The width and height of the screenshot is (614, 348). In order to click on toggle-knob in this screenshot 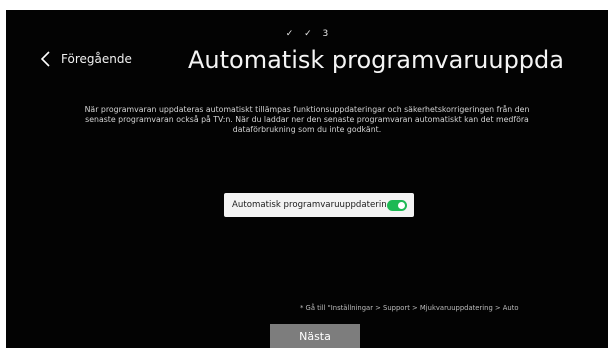, I will do `click(401, 205)`.